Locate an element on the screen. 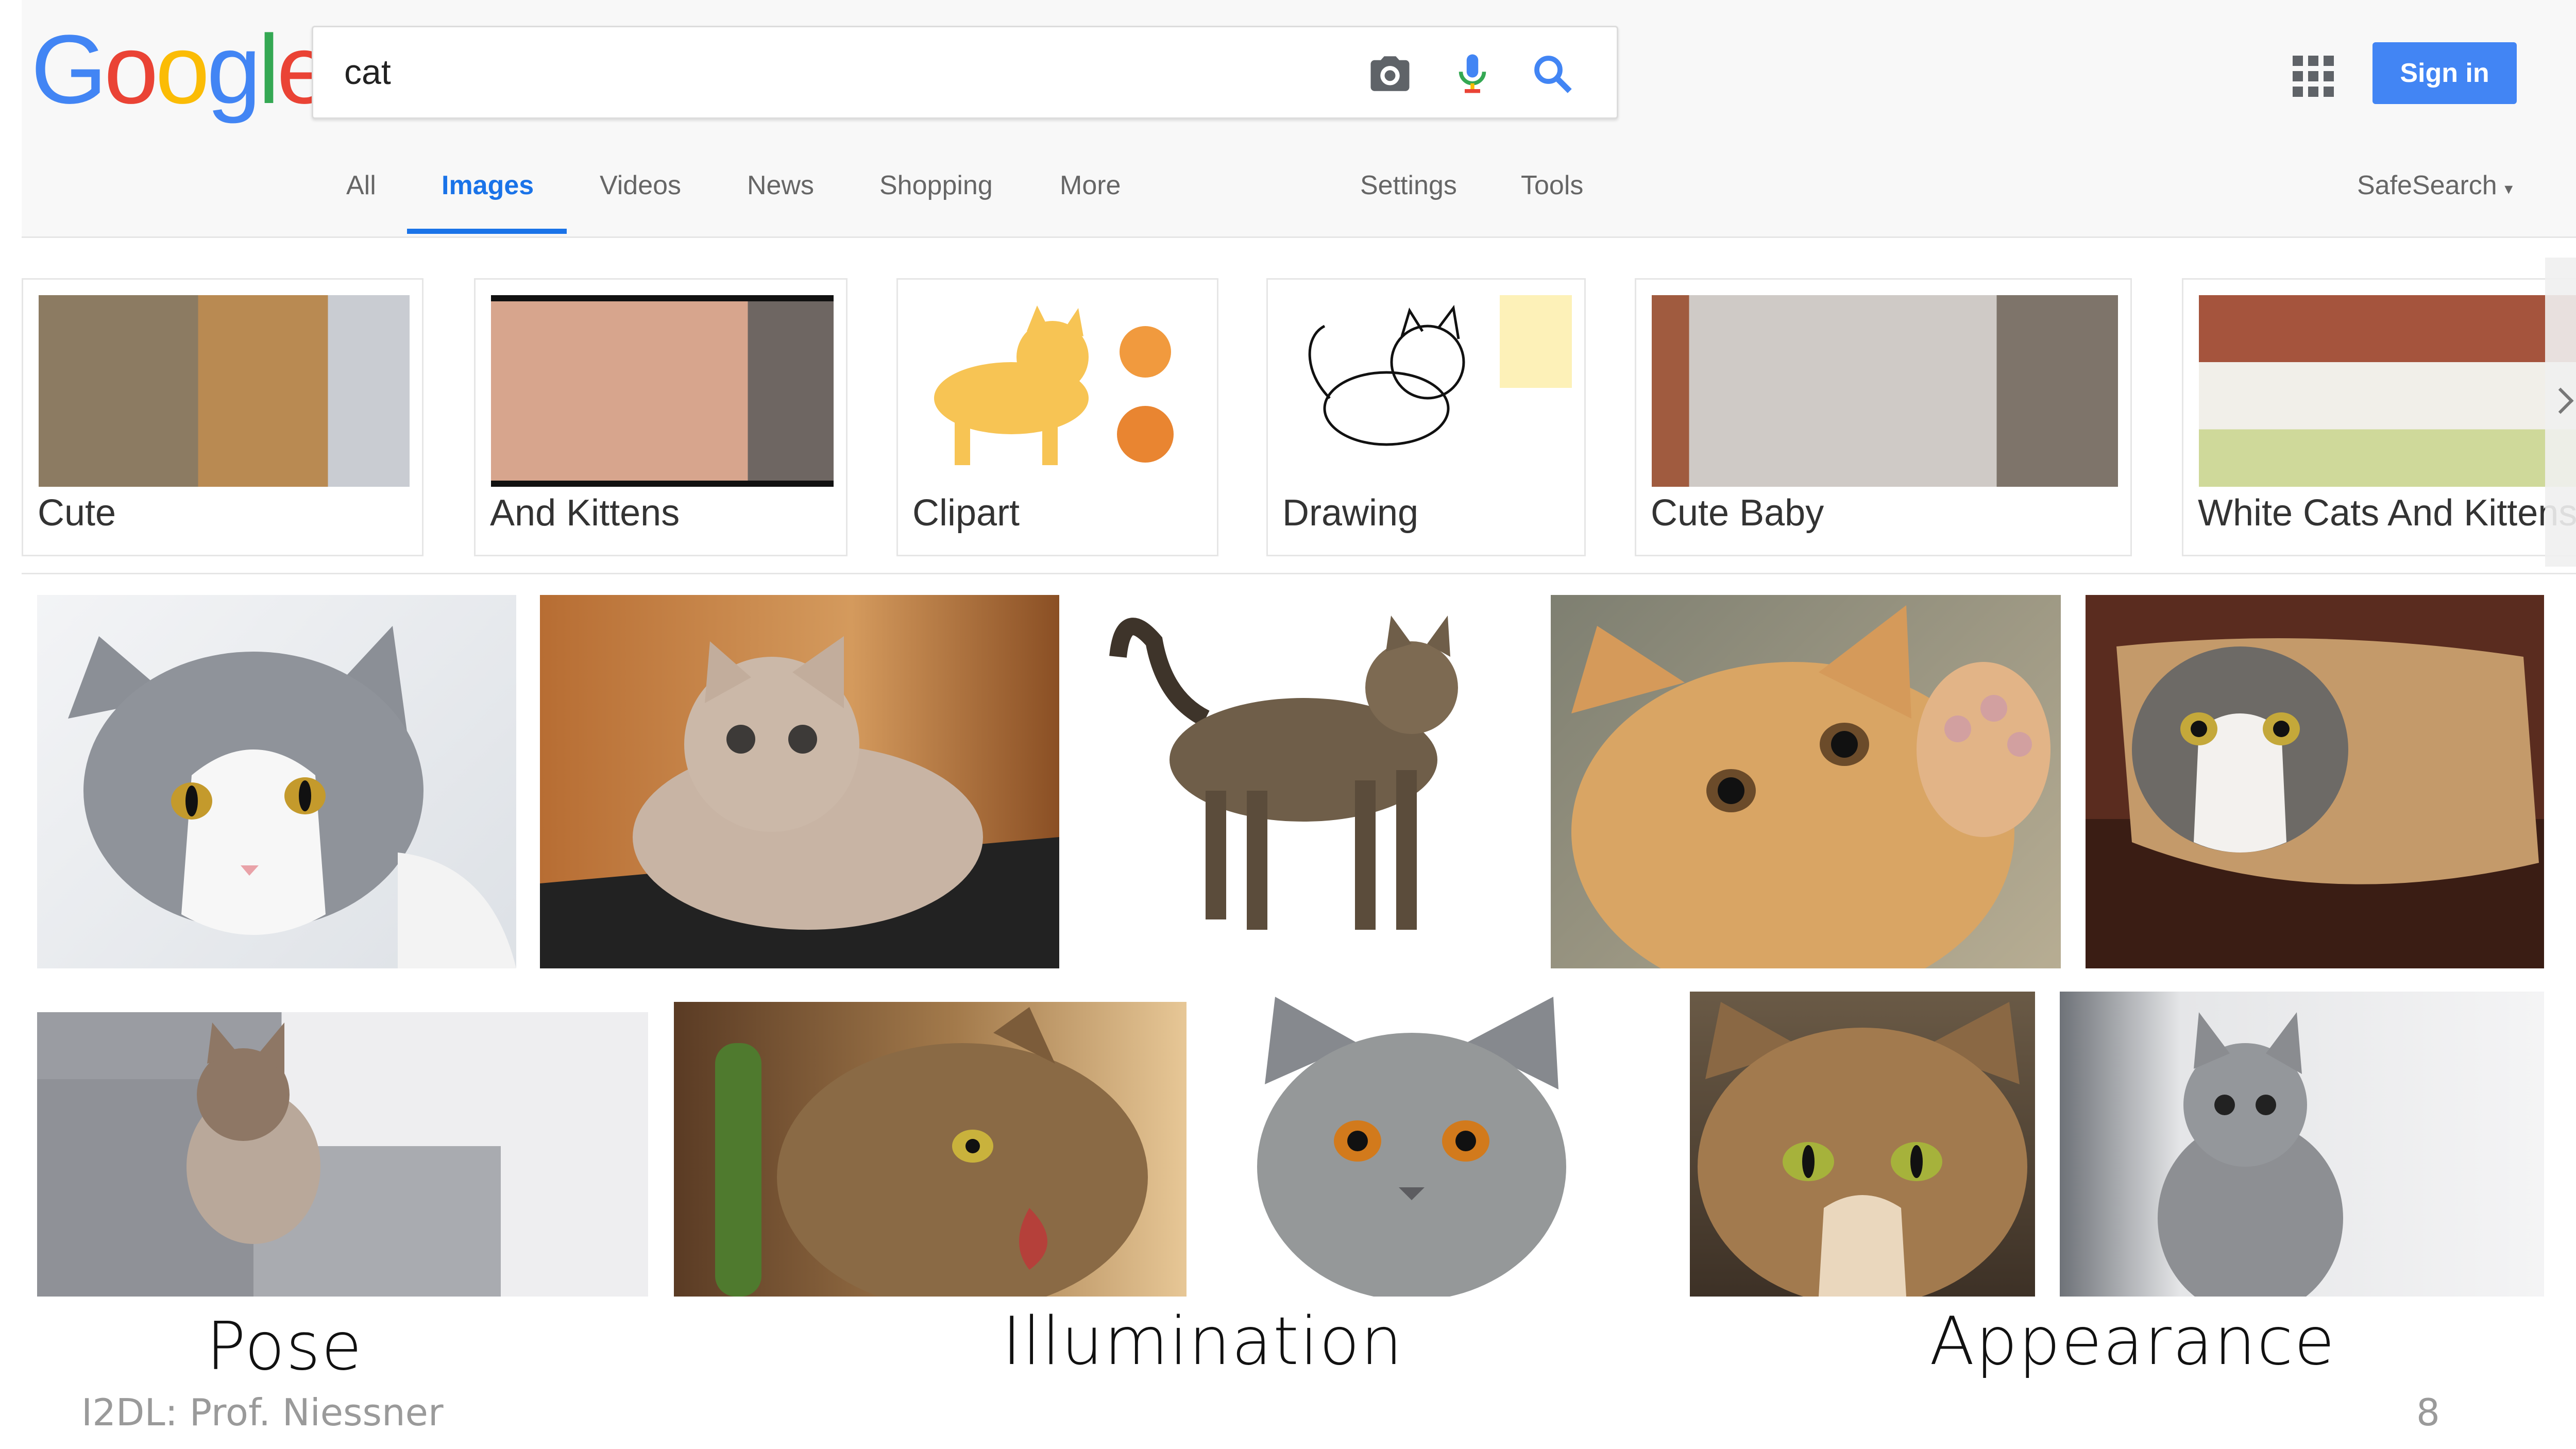 The height and width of the screenshot is (1449, 2576). tab-tools: Tools is located at coordinates (1552, 186).